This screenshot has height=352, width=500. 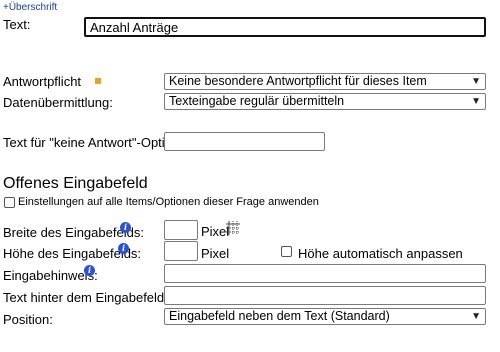 I want to click on width-input, so click(x=181, y=230).